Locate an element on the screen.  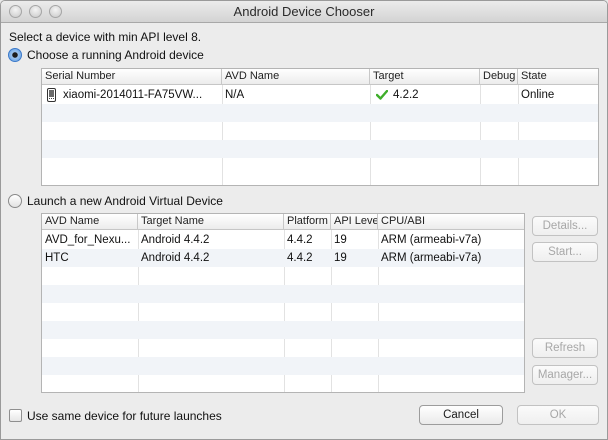
choose-running-device-radio is located at coordinates (15, 55).